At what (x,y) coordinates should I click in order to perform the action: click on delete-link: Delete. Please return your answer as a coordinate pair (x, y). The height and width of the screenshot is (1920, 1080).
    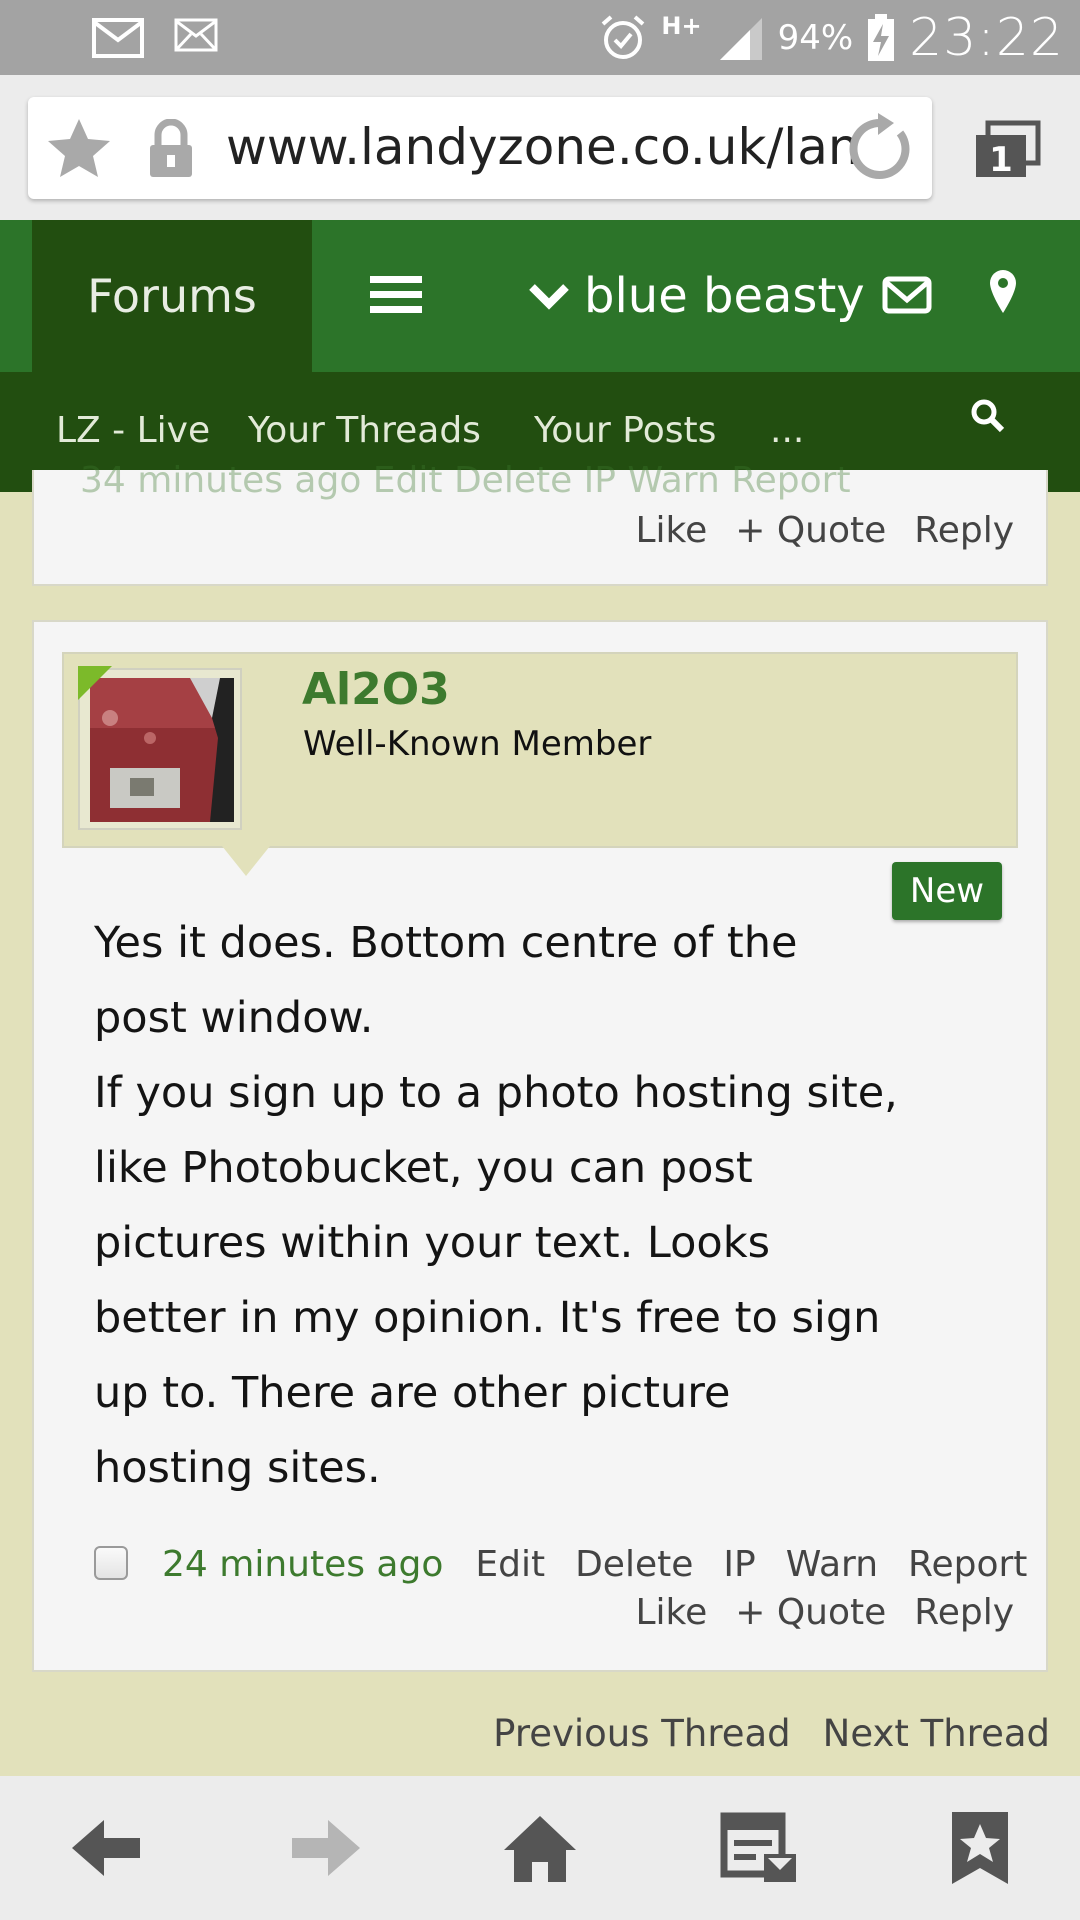
    Looking at the image, I should click on (634, 1564).